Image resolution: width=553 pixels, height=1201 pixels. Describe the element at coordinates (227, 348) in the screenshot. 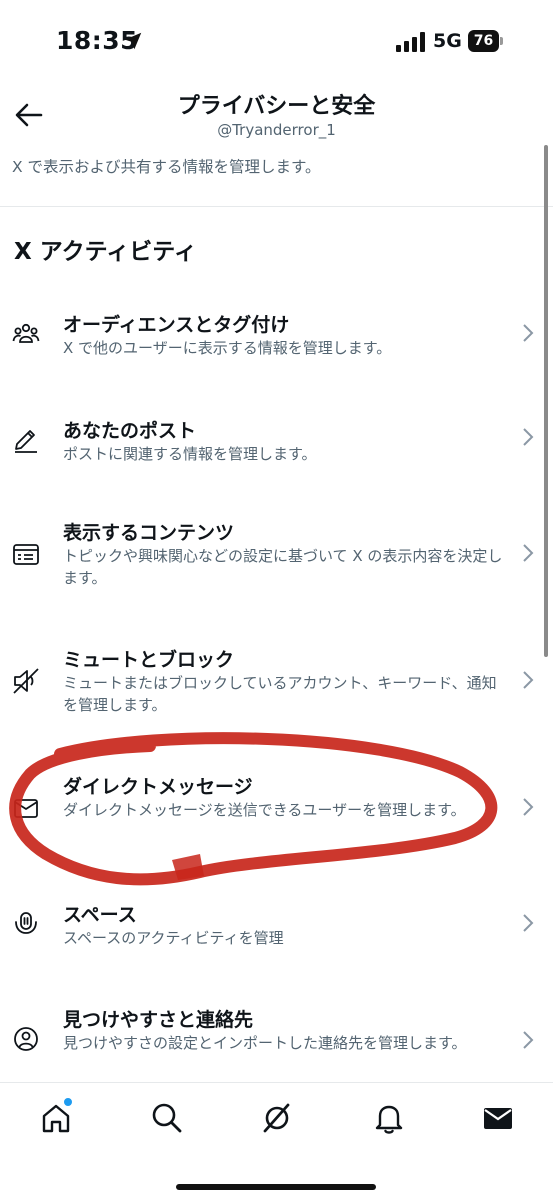

I see `item-description: X で他のユーザーに表示する情報を管理します。` at that location.